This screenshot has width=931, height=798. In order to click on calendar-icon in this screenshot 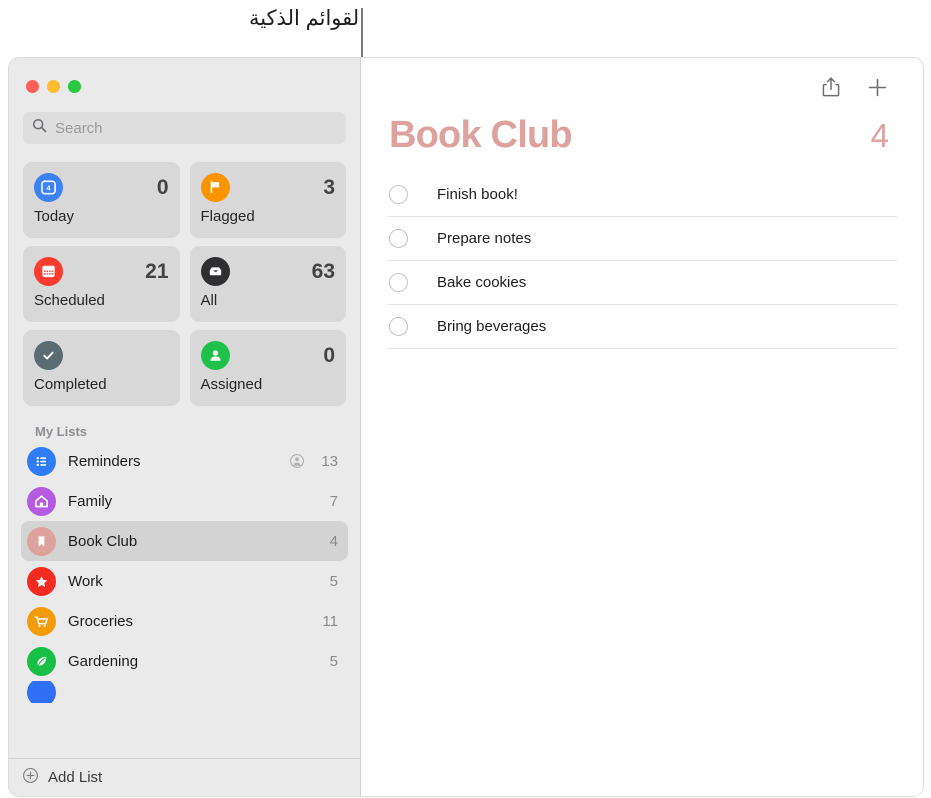, I will do `click(48, 271)`.